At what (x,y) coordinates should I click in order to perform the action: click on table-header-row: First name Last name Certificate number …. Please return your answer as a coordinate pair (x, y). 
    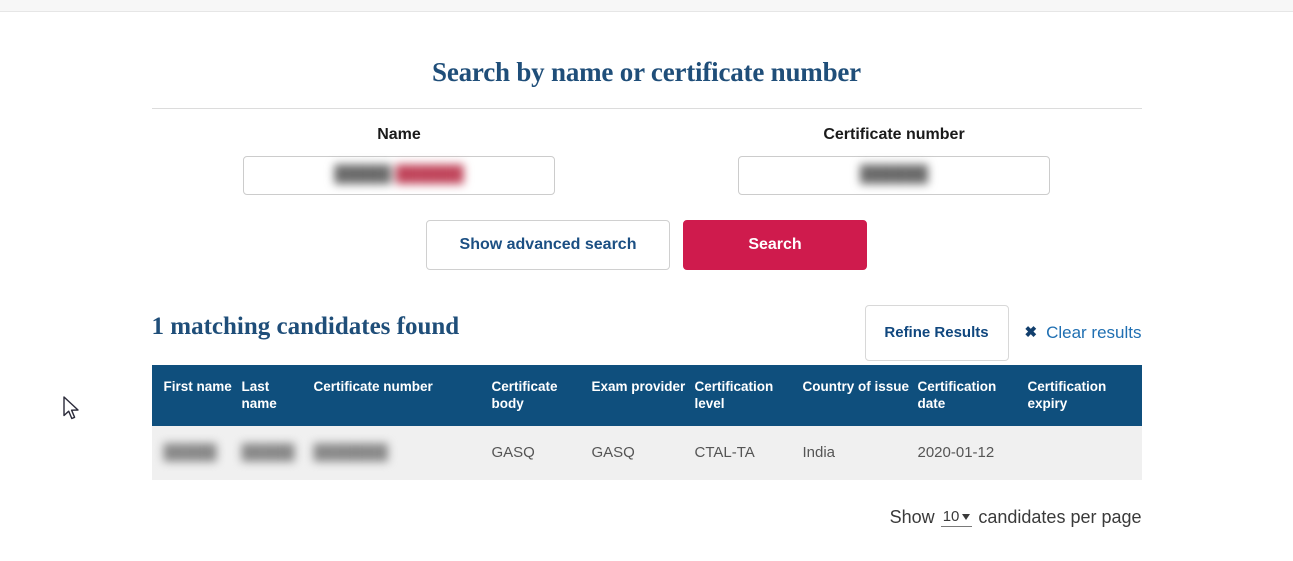
    Looking at the image, I should click on (646, 395).